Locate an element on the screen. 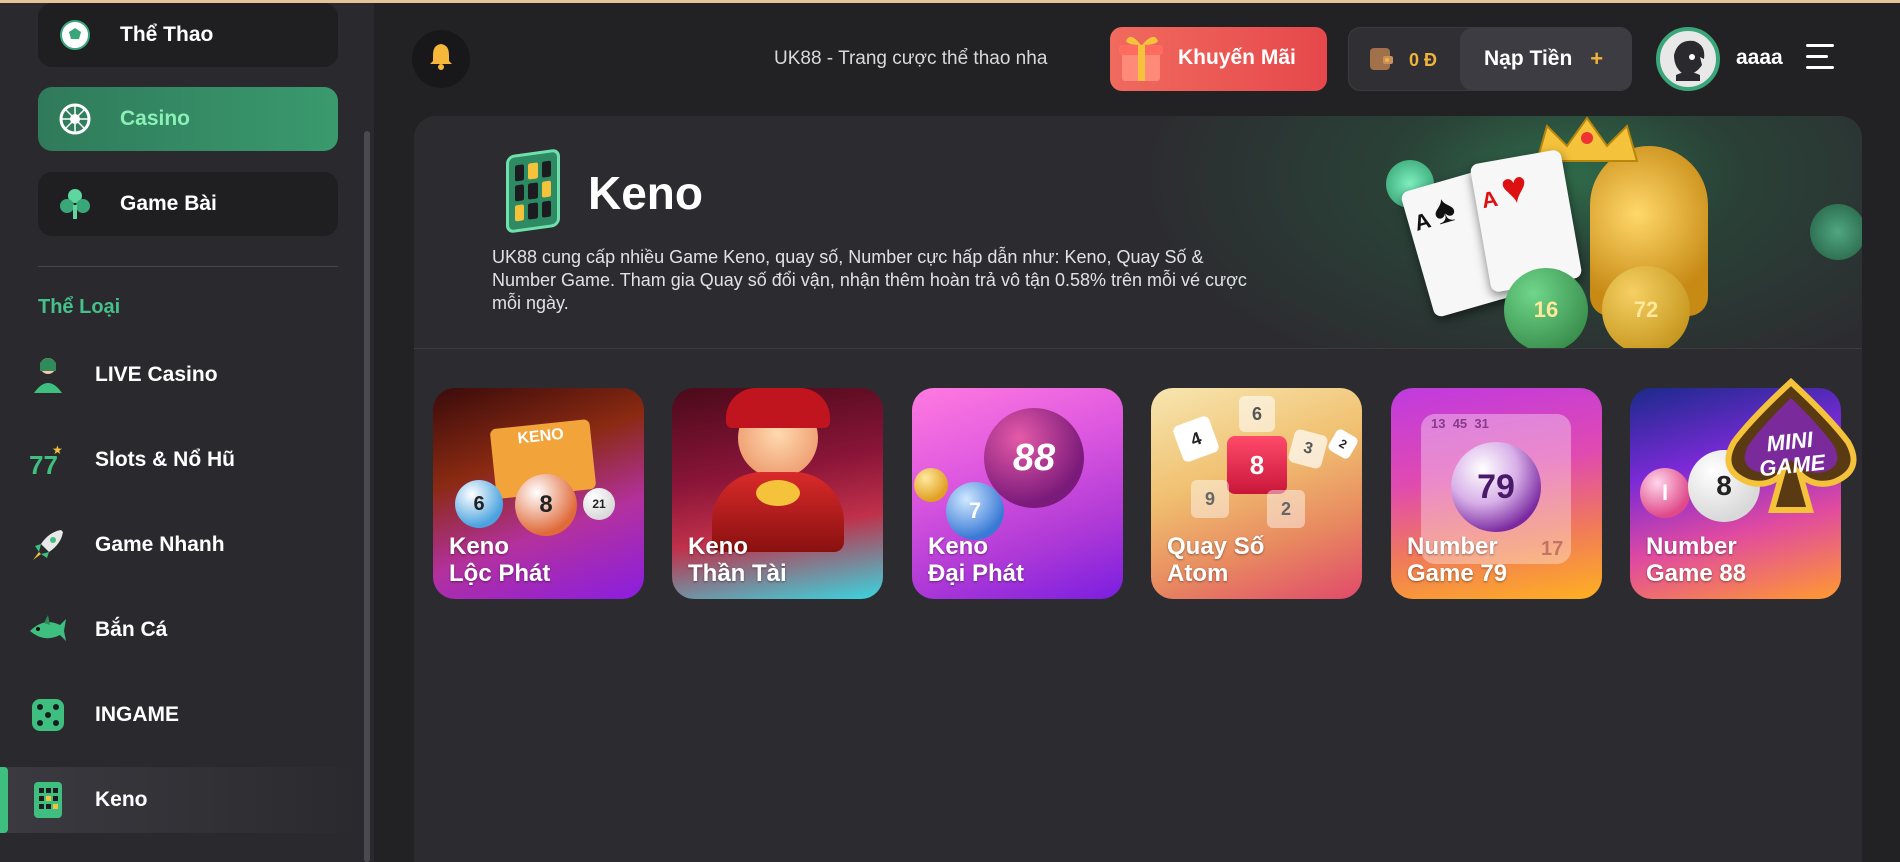 This screenshot has height=862, width=1900. user-avatar-icon is located at coordinates (1689, 60).